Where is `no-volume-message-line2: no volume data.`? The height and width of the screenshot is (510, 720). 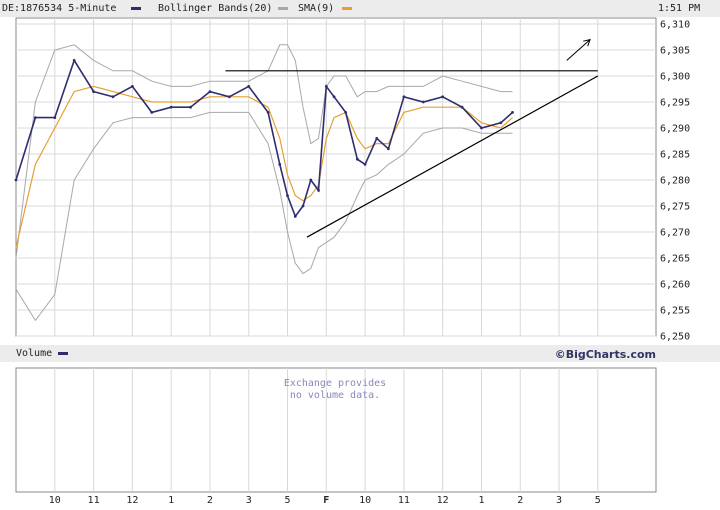
no-volume-message-line2: no volume data. is located at coordinates (335, 395).